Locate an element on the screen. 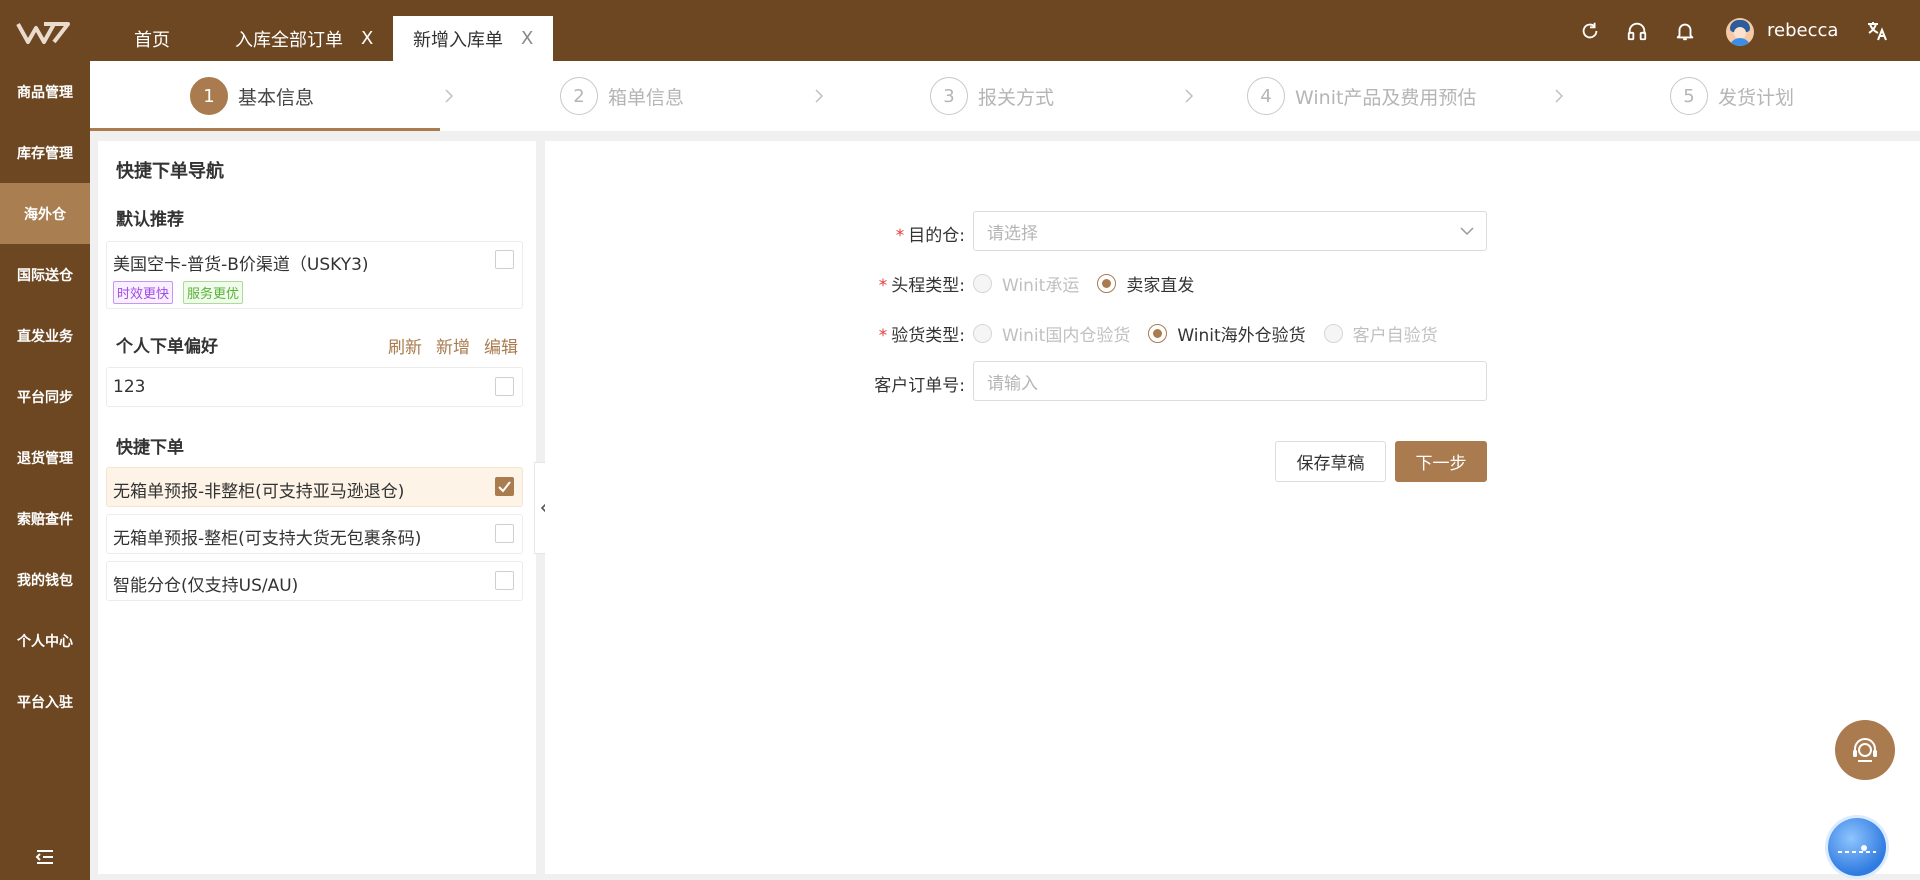 Image resolution: width=1920 pixels, height=880 pixels. tag-faster: 时效更快 is located at coordinates (143, 292).